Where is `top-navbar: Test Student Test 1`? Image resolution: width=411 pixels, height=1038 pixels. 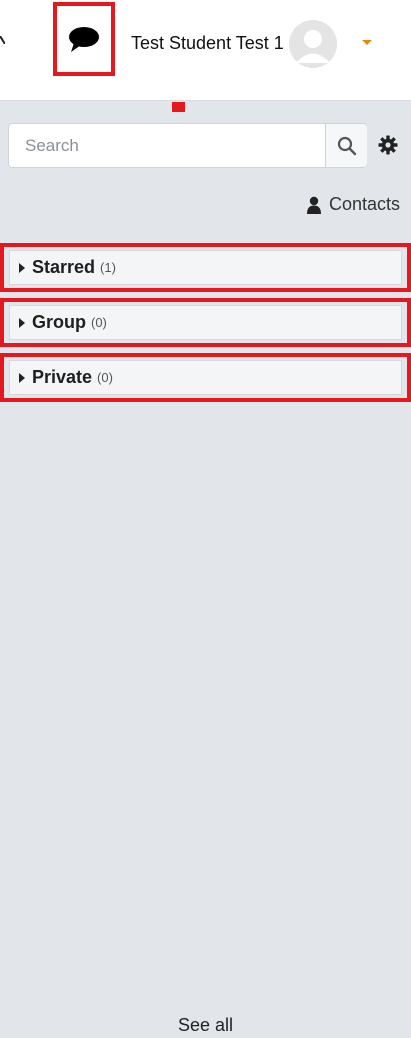 top-navbar: Test Student Test 1 is located at coordinates (205, 50).